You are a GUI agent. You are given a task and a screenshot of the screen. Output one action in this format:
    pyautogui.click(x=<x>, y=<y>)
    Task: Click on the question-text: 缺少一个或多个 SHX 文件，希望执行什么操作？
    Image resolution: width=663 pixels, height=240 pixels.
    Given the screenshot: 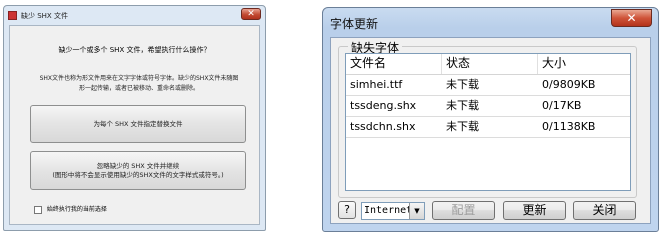 What is the action you would take?
    pyautogui.click(x=134, y=50)
    